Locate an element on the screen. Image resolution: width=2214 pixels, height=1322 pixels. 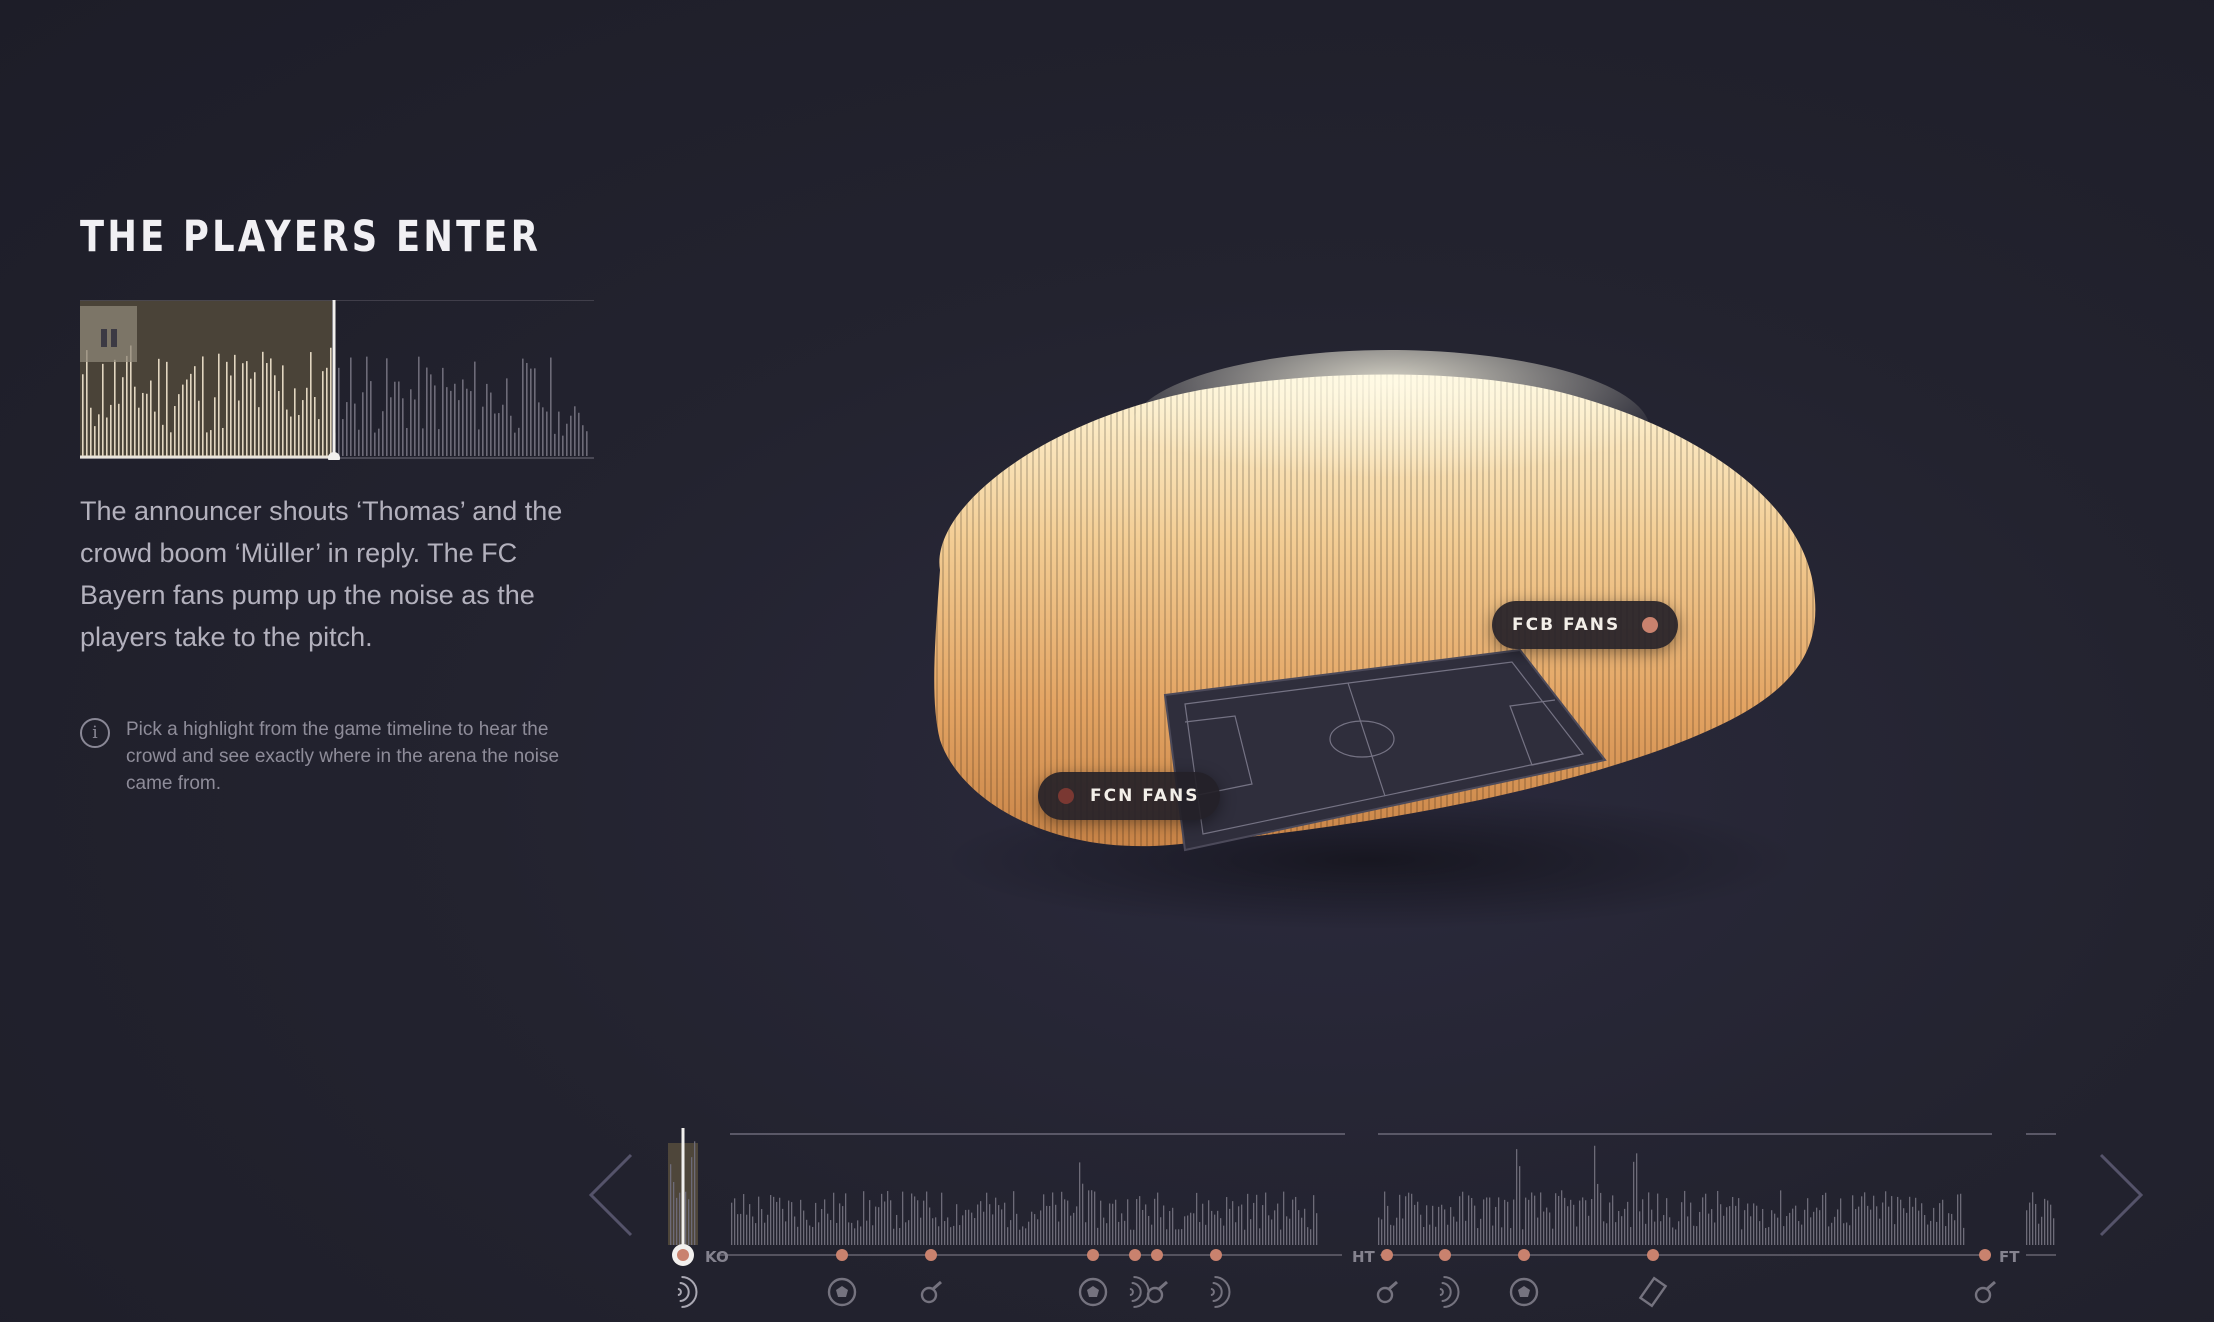
pause-button is located at coordinates (108, 334).